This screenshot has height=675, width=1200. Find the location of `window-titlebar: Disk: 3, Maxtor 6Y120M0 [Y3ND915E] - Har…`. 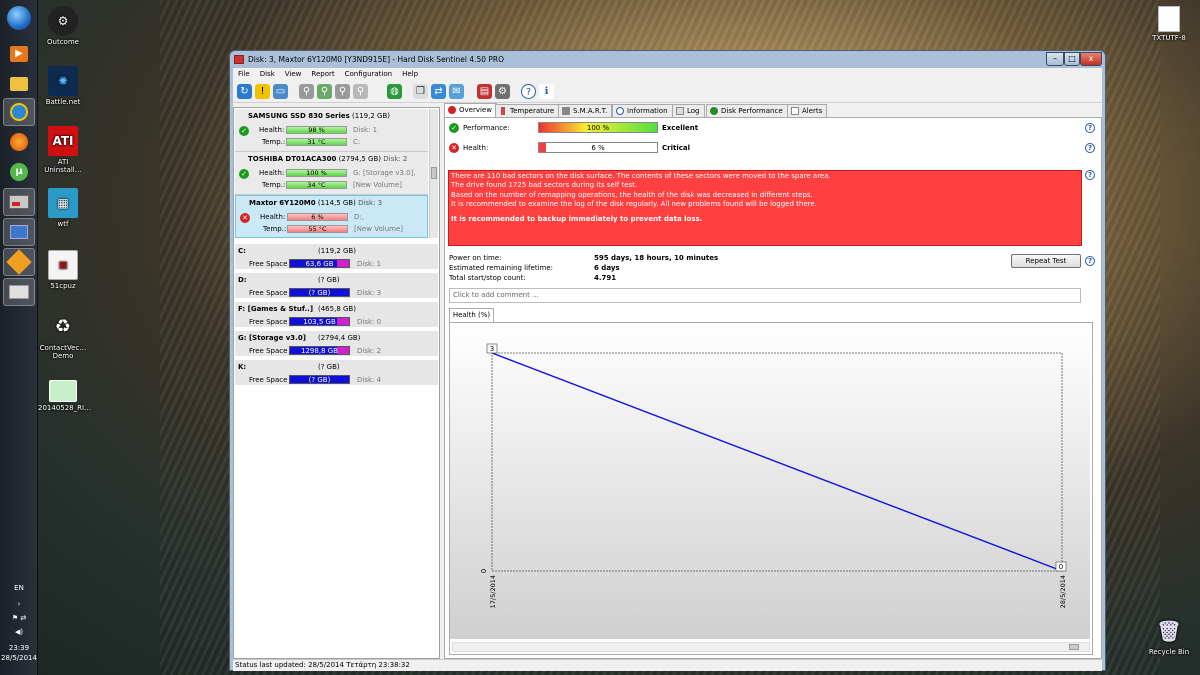

window-titlebar: Disk: 3, Maxtor 6Y120M0 [Y3ND915E] - Har… is located at coordinates (667, 59).